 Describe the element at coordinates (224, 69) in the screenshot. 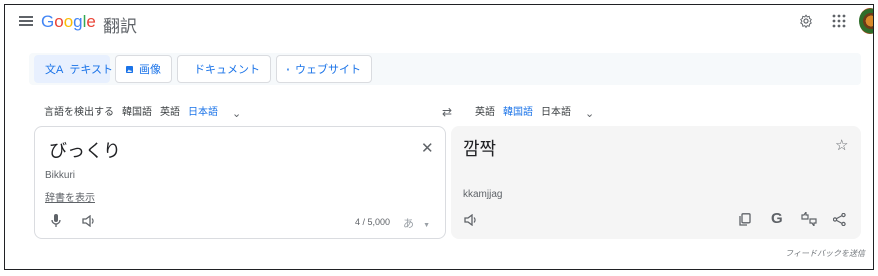

I see `tab-document: ドキュメント` at that location.